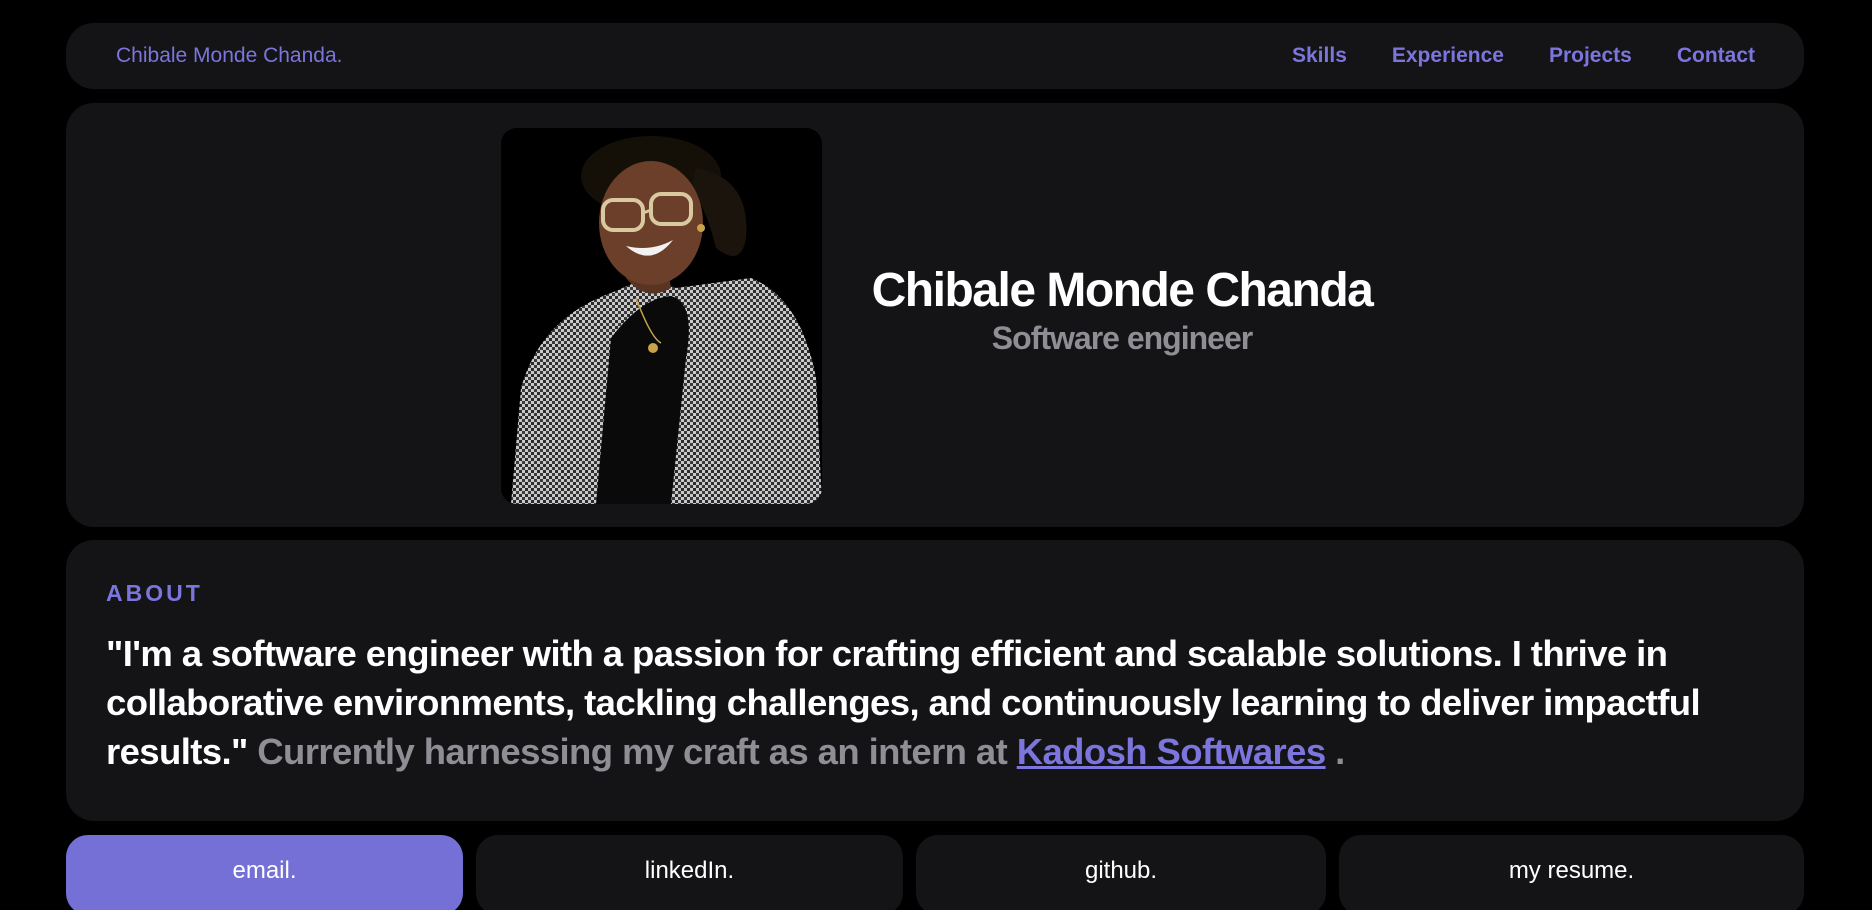 The image size is (1872, 910). Describe the element at coordinates (1523, 56) in the screenshot. I see `nav-links: Skills Experience Projects Contact` at that location.